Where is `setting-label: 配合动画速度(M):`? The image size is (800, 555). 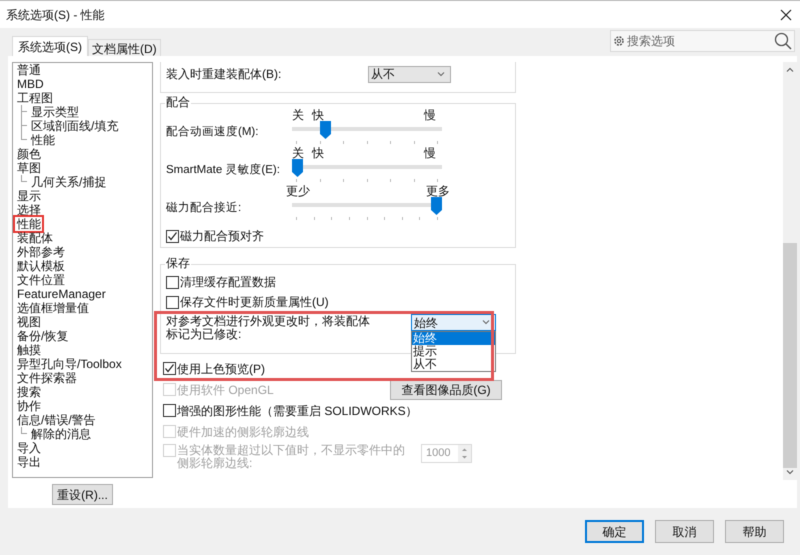
setting-label: 配合动画速度(M): is located at coordinates (213, 132).